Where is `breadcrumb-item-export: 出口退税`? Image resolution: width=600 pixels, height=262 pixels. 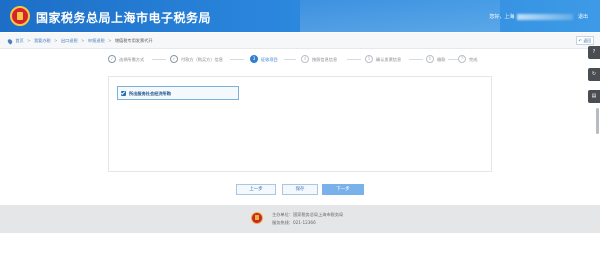 breadcrumb-item-export: 出口退税 is located at coordinates (69, 40).